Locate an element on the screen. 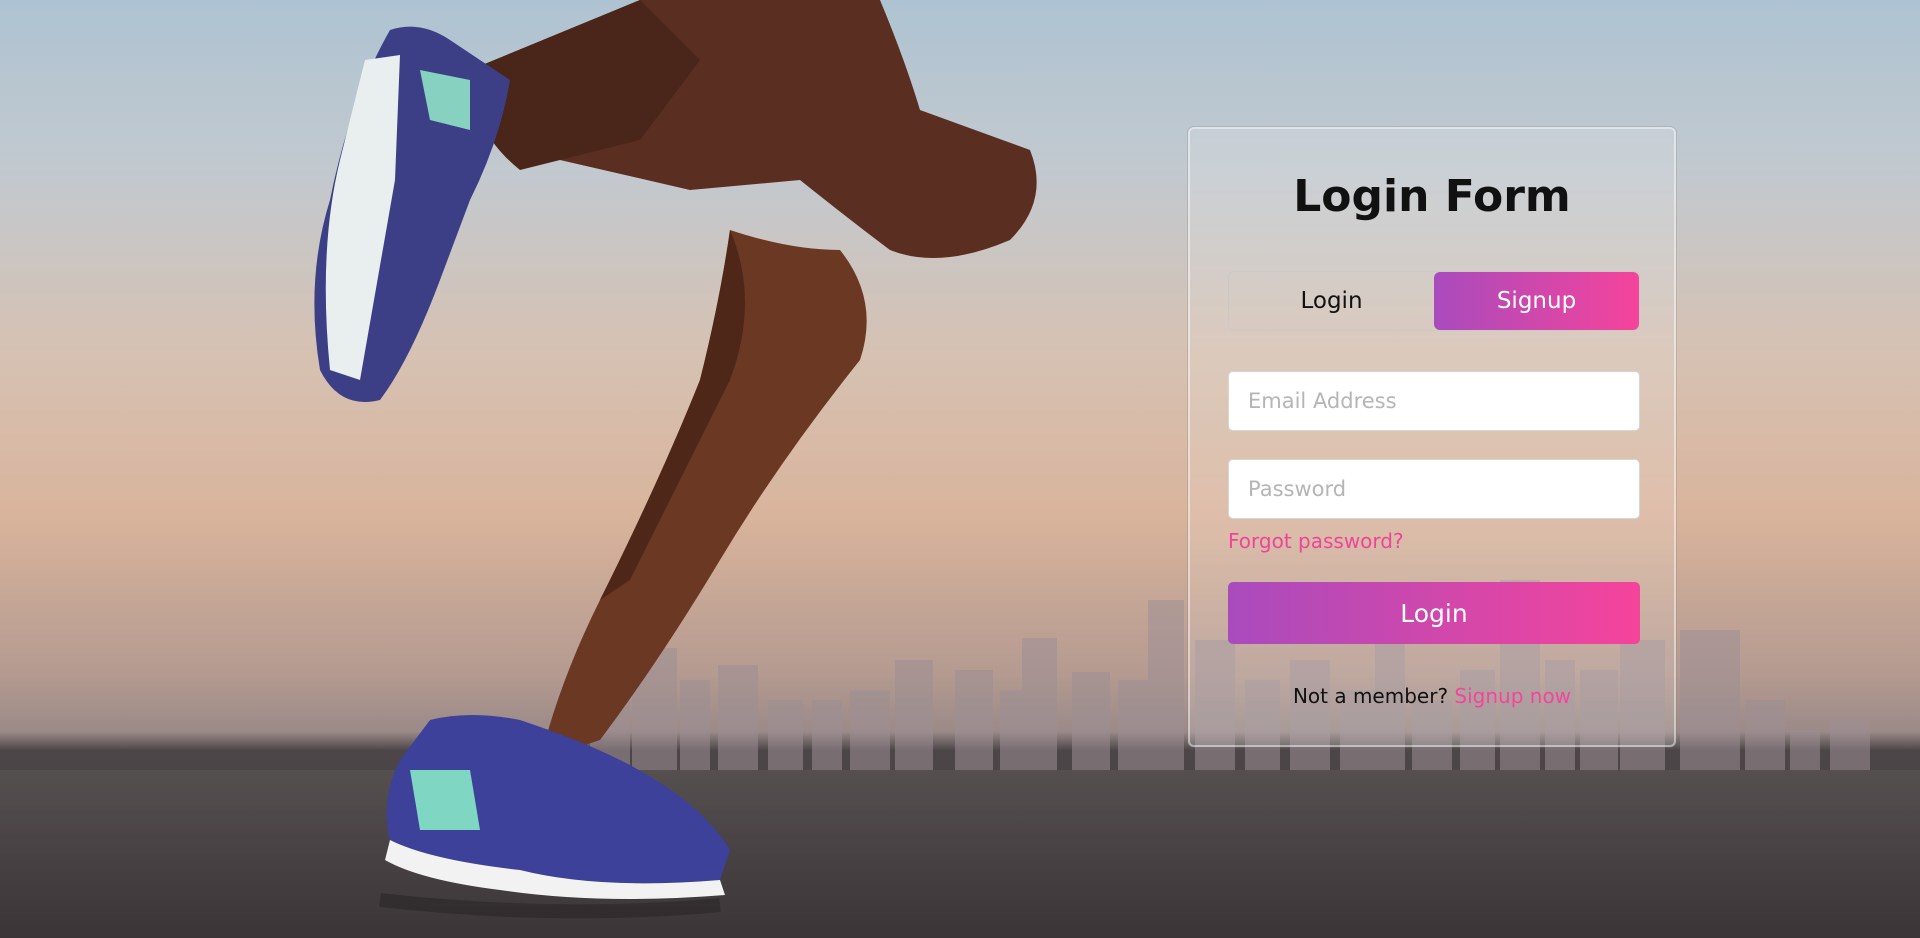 The image size is (1920, 938). form-title: Login Form is located at coordinates (1432, 196).